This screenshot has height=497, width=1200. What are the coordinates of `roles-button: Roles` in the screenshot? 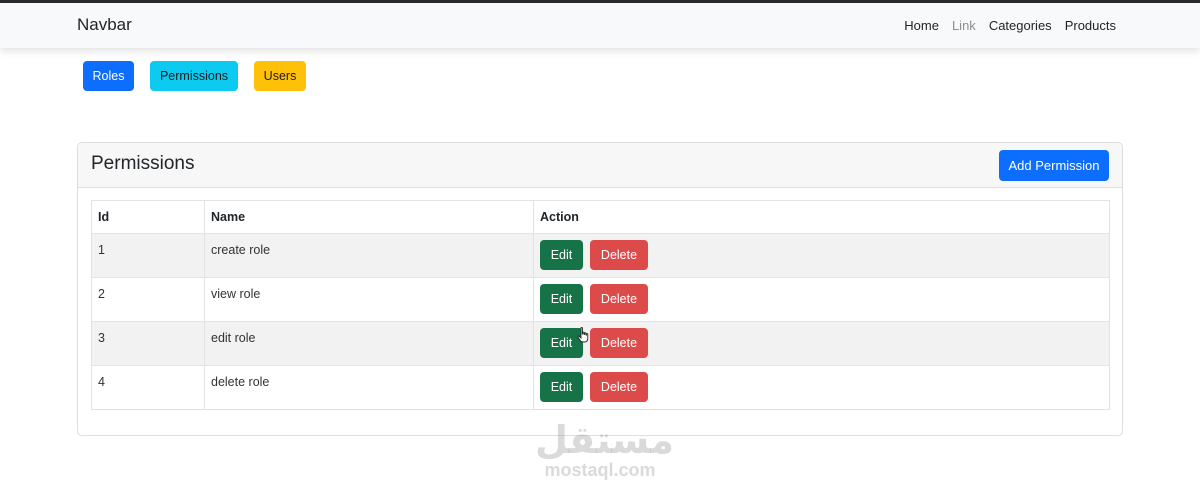 It's located at (108, 76).